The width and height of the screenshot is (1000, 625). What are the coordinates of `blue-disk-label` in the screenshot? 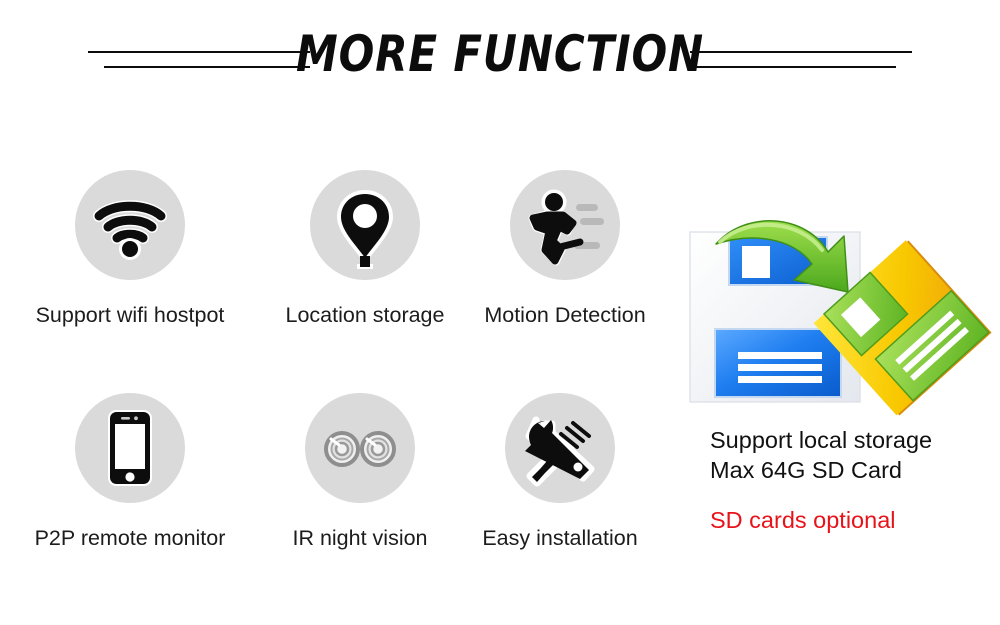 It's located at (778, 363).